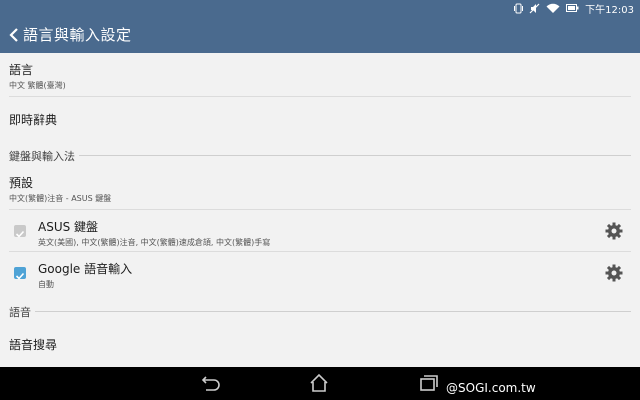 This screenshot has width=640, height=400. I want to click on nav-home-icon, so click(319, 383).